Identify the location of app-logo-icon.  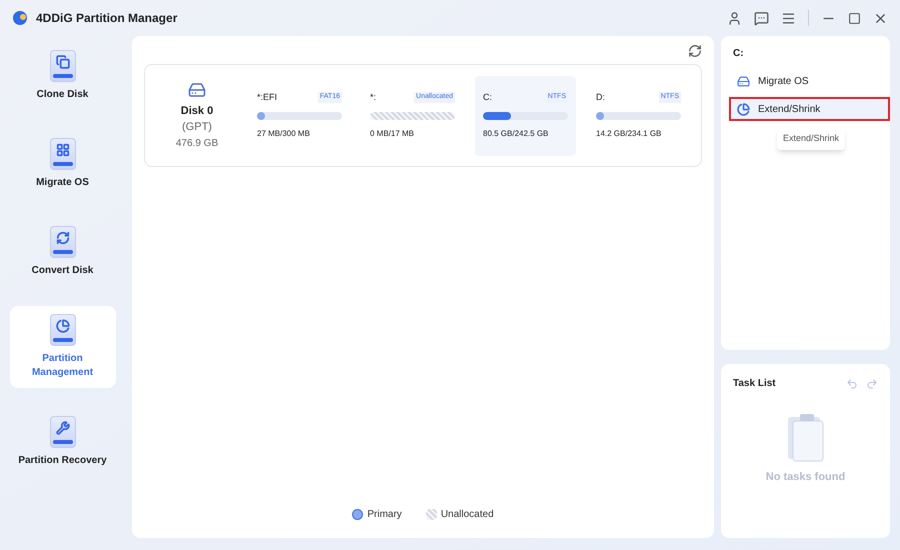
(20, 18).